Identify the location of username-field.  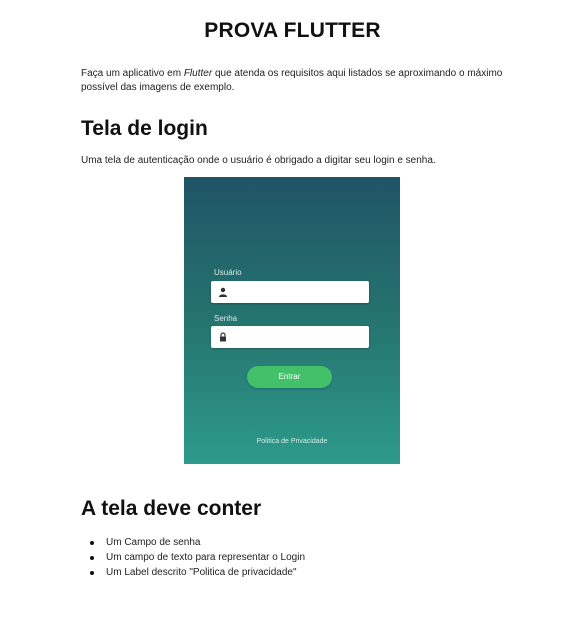
(290, 292).